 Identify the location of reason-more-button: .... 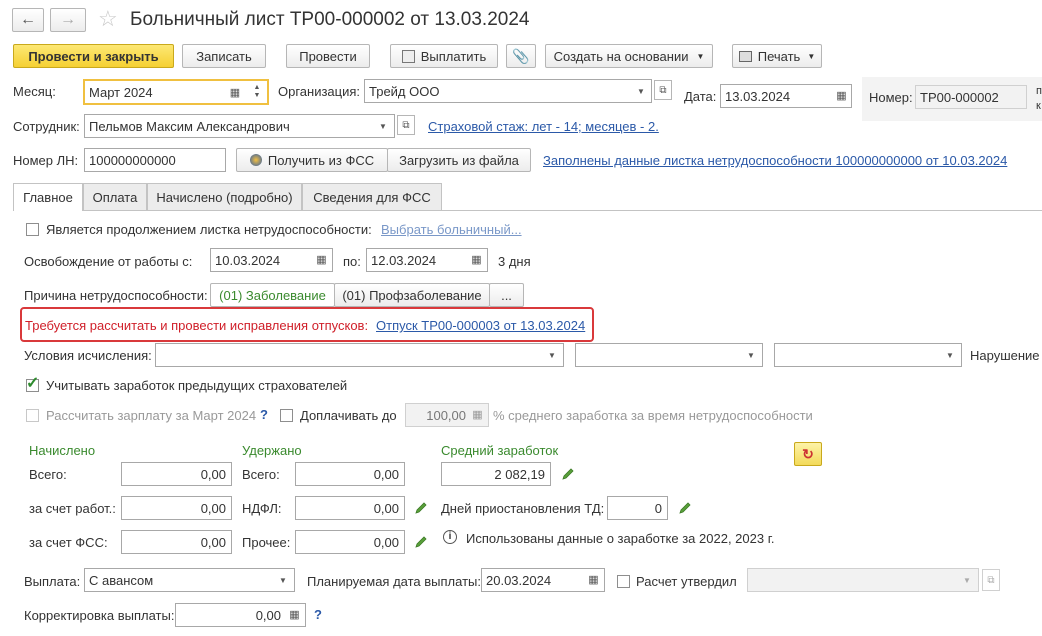
(506, 295).